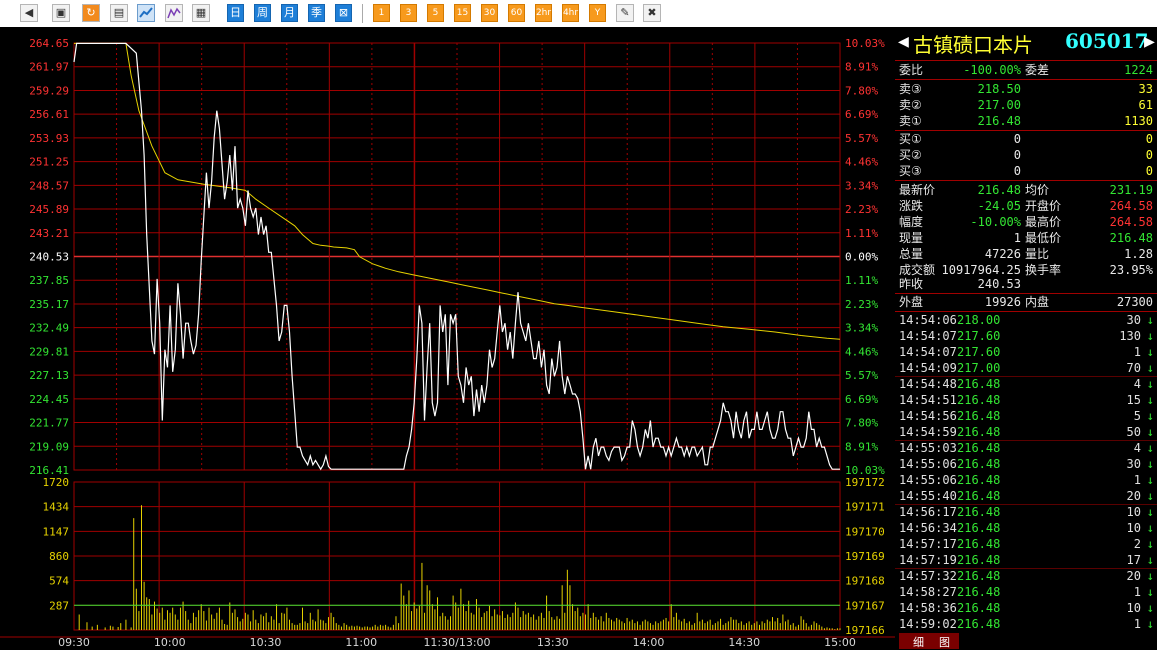 This screenshot has height=650, width=1157. Describe the element at coordinates (928, 368) in the screenshot. I see `tick-time: 14:54:09` at that location.